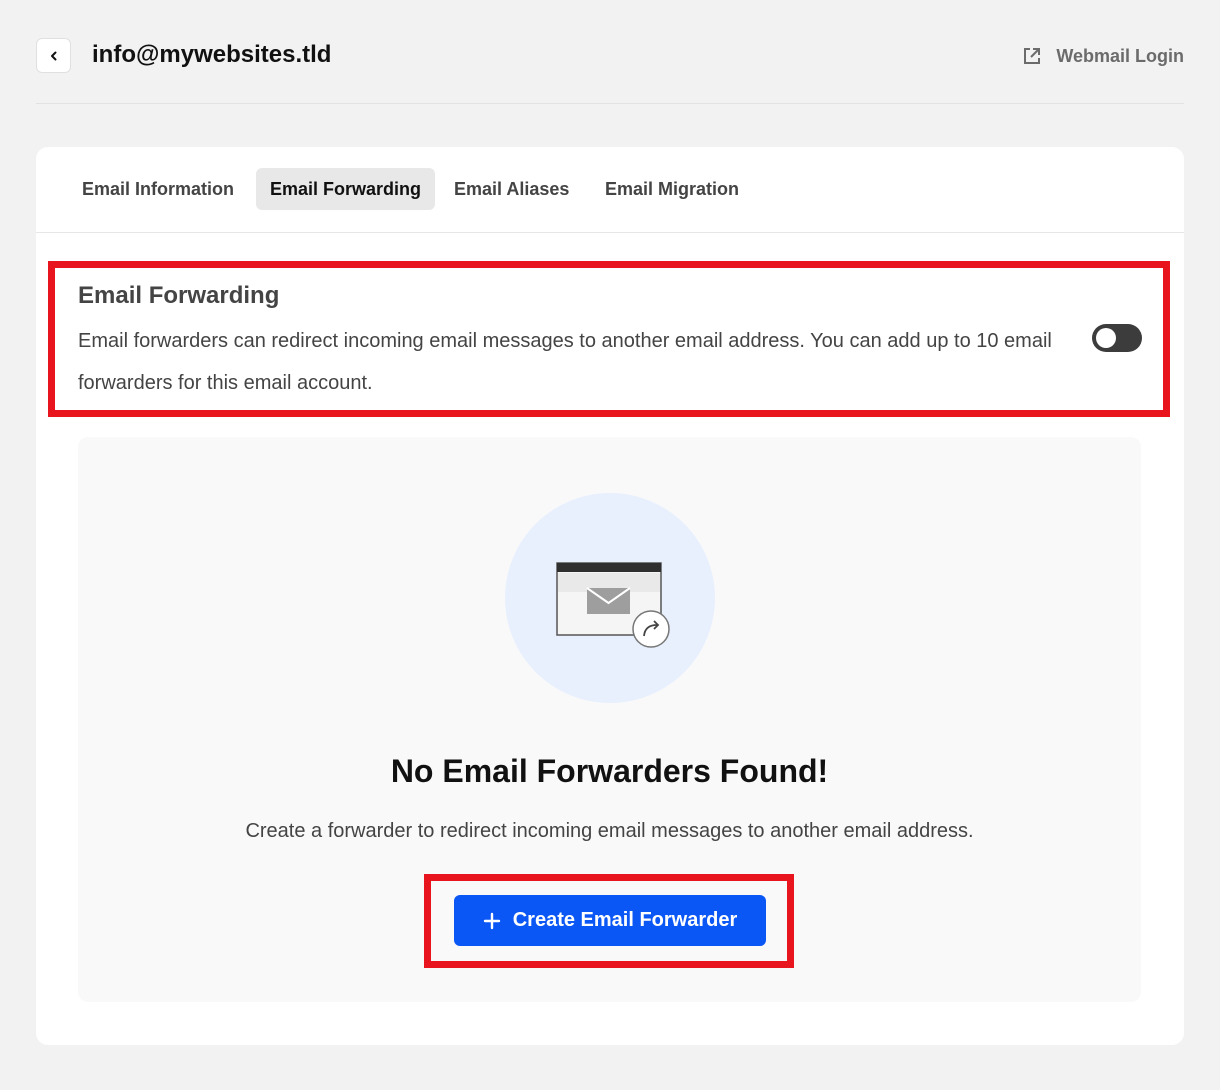 The width and height of the screenshot is (1220, 1090). What do you see at coordinates (491, 920) in the screenshot?
I see `plus-icon` at bounding box center [491, 920].